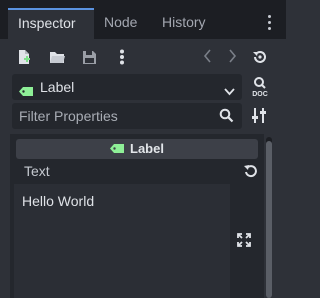  I want to click on open-documentation-button: DOC, so click(260, 87).